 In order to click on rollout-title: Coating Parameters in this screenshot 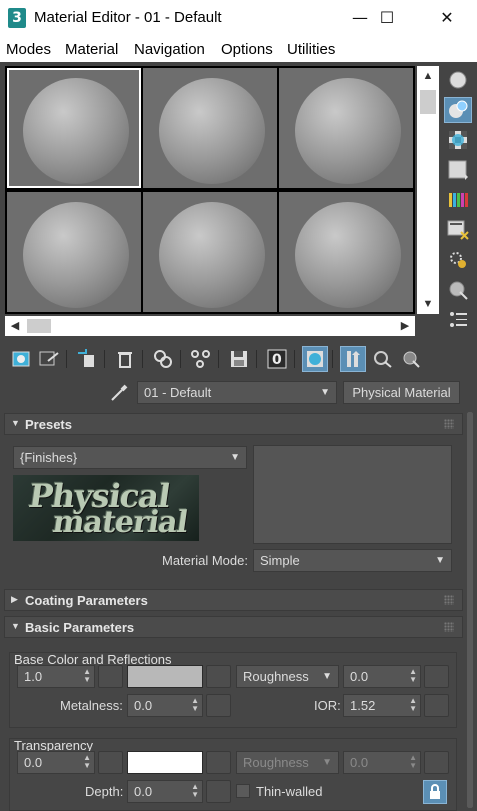, I will do `click(86, 600)`.